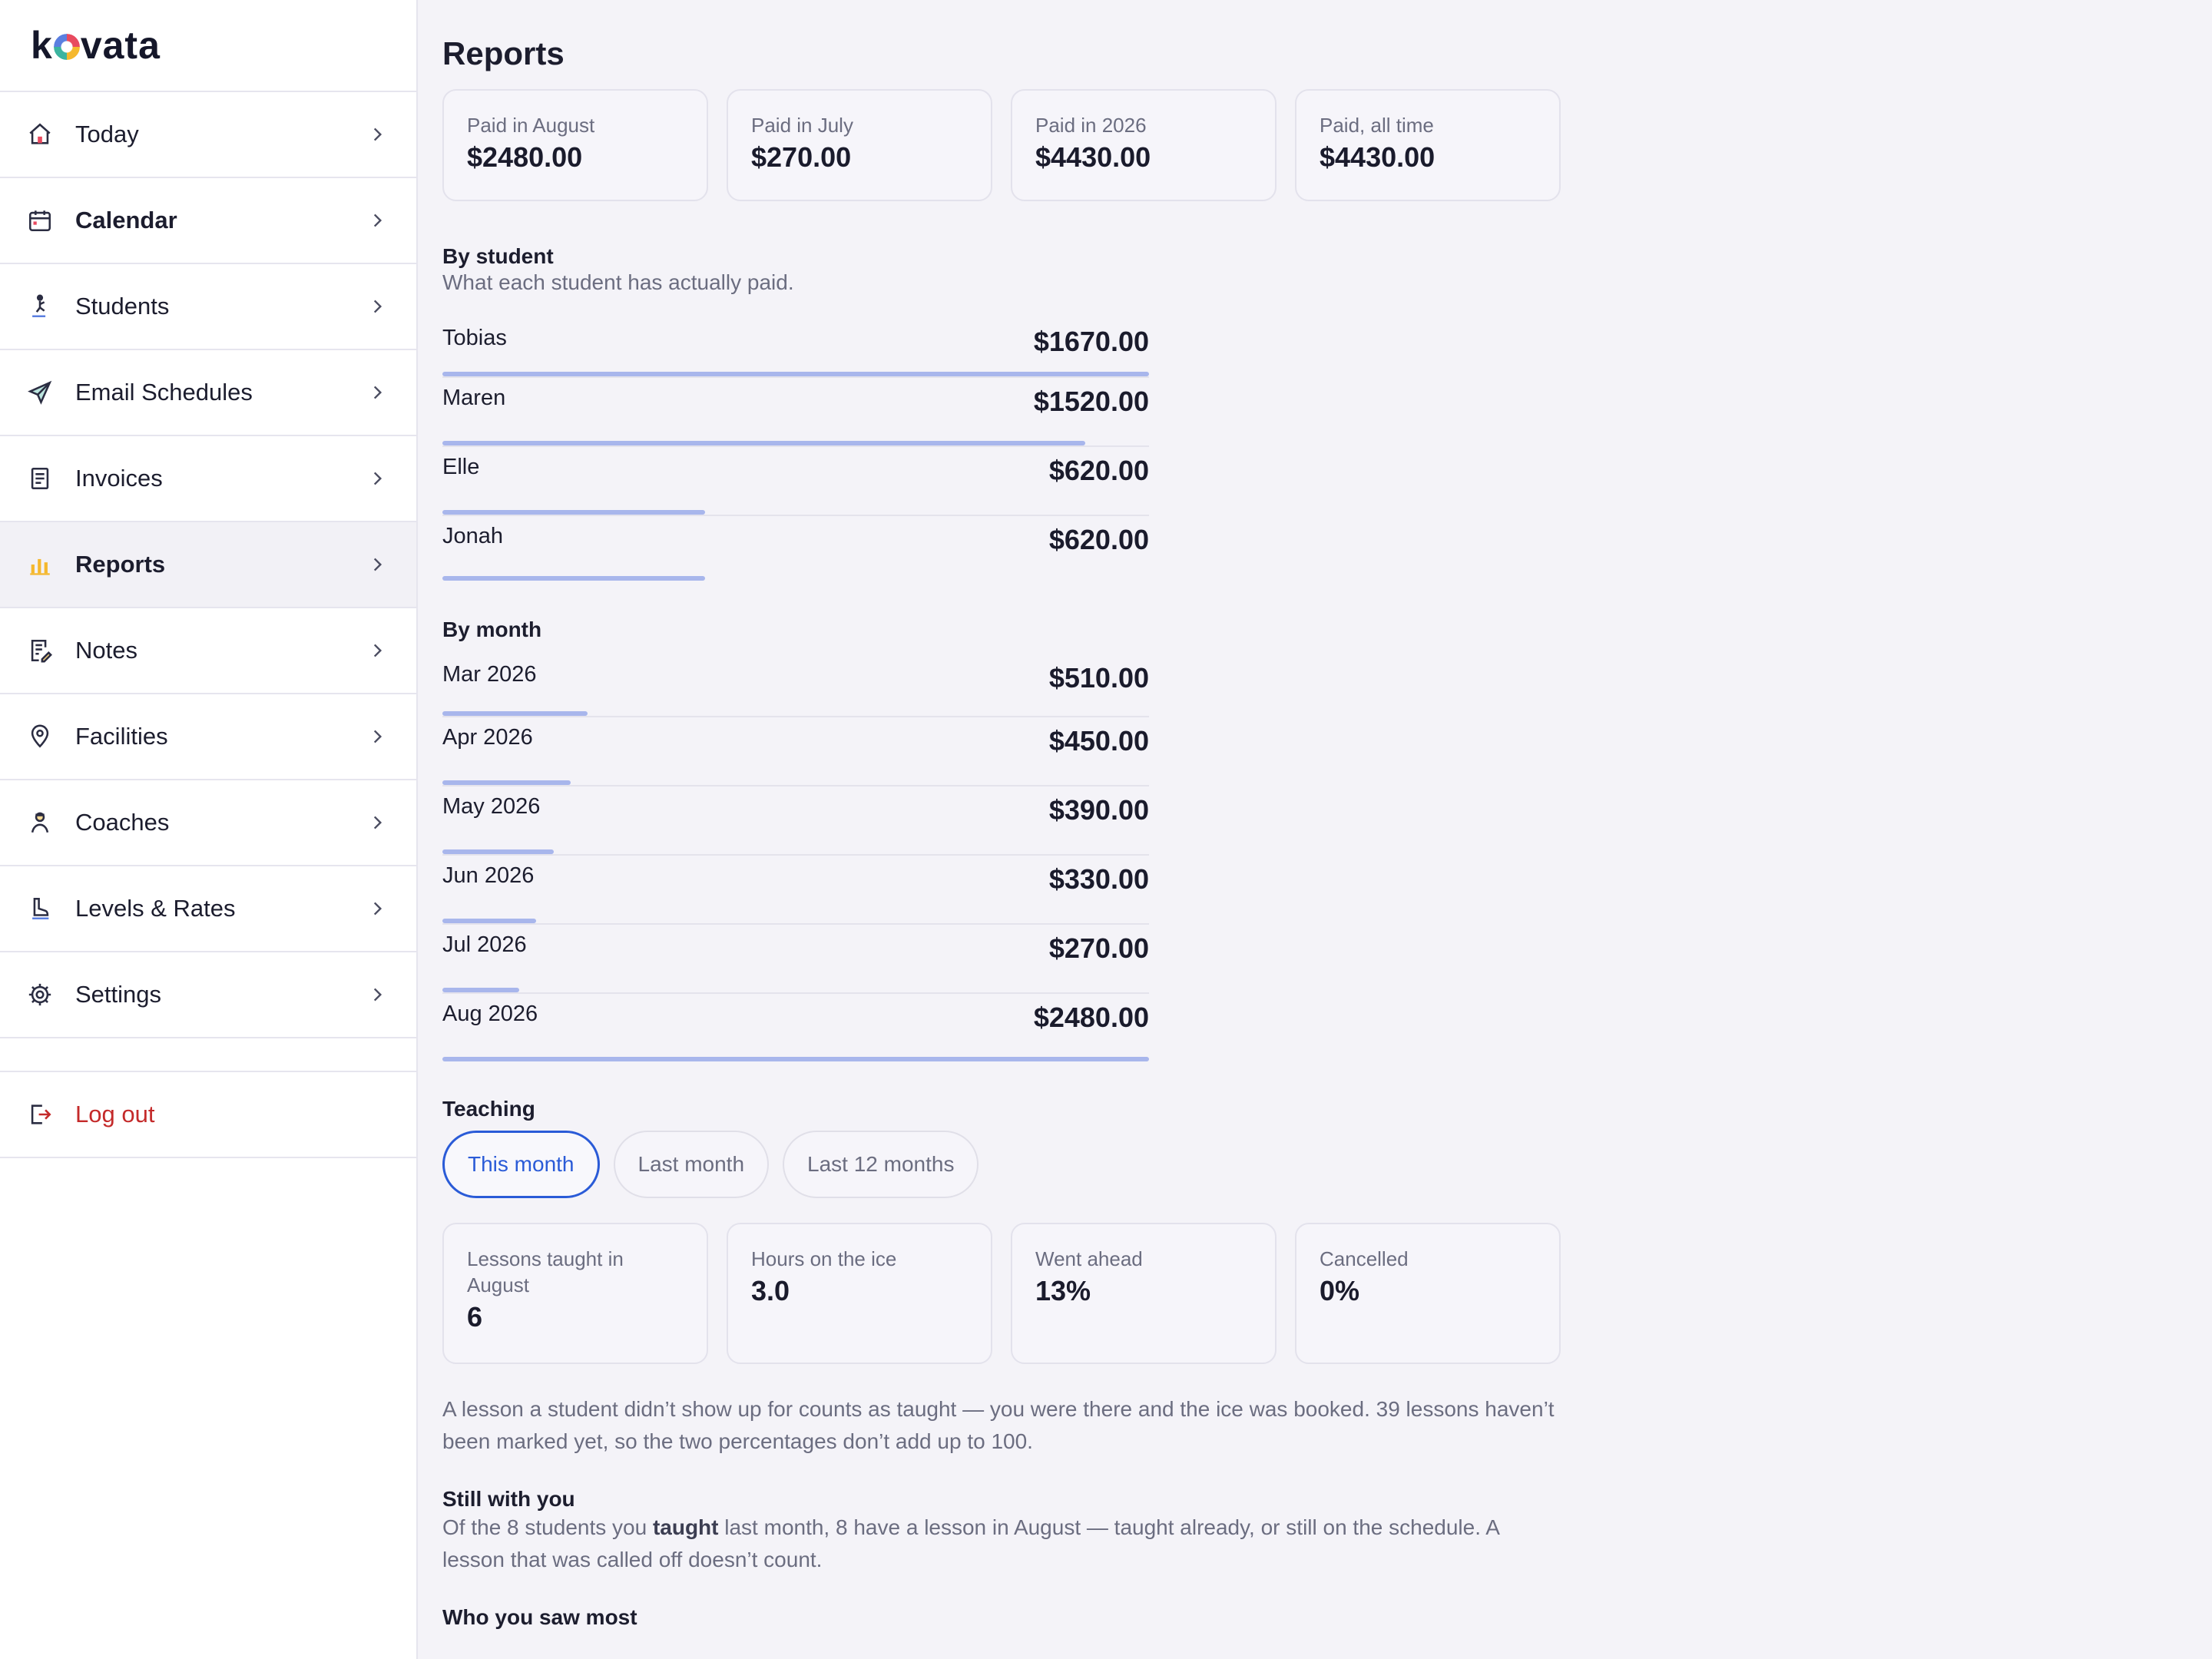 This screenshot has height=1659, width=2212. I want to click on student-row: Jonah $620.00, so click(796, 548).